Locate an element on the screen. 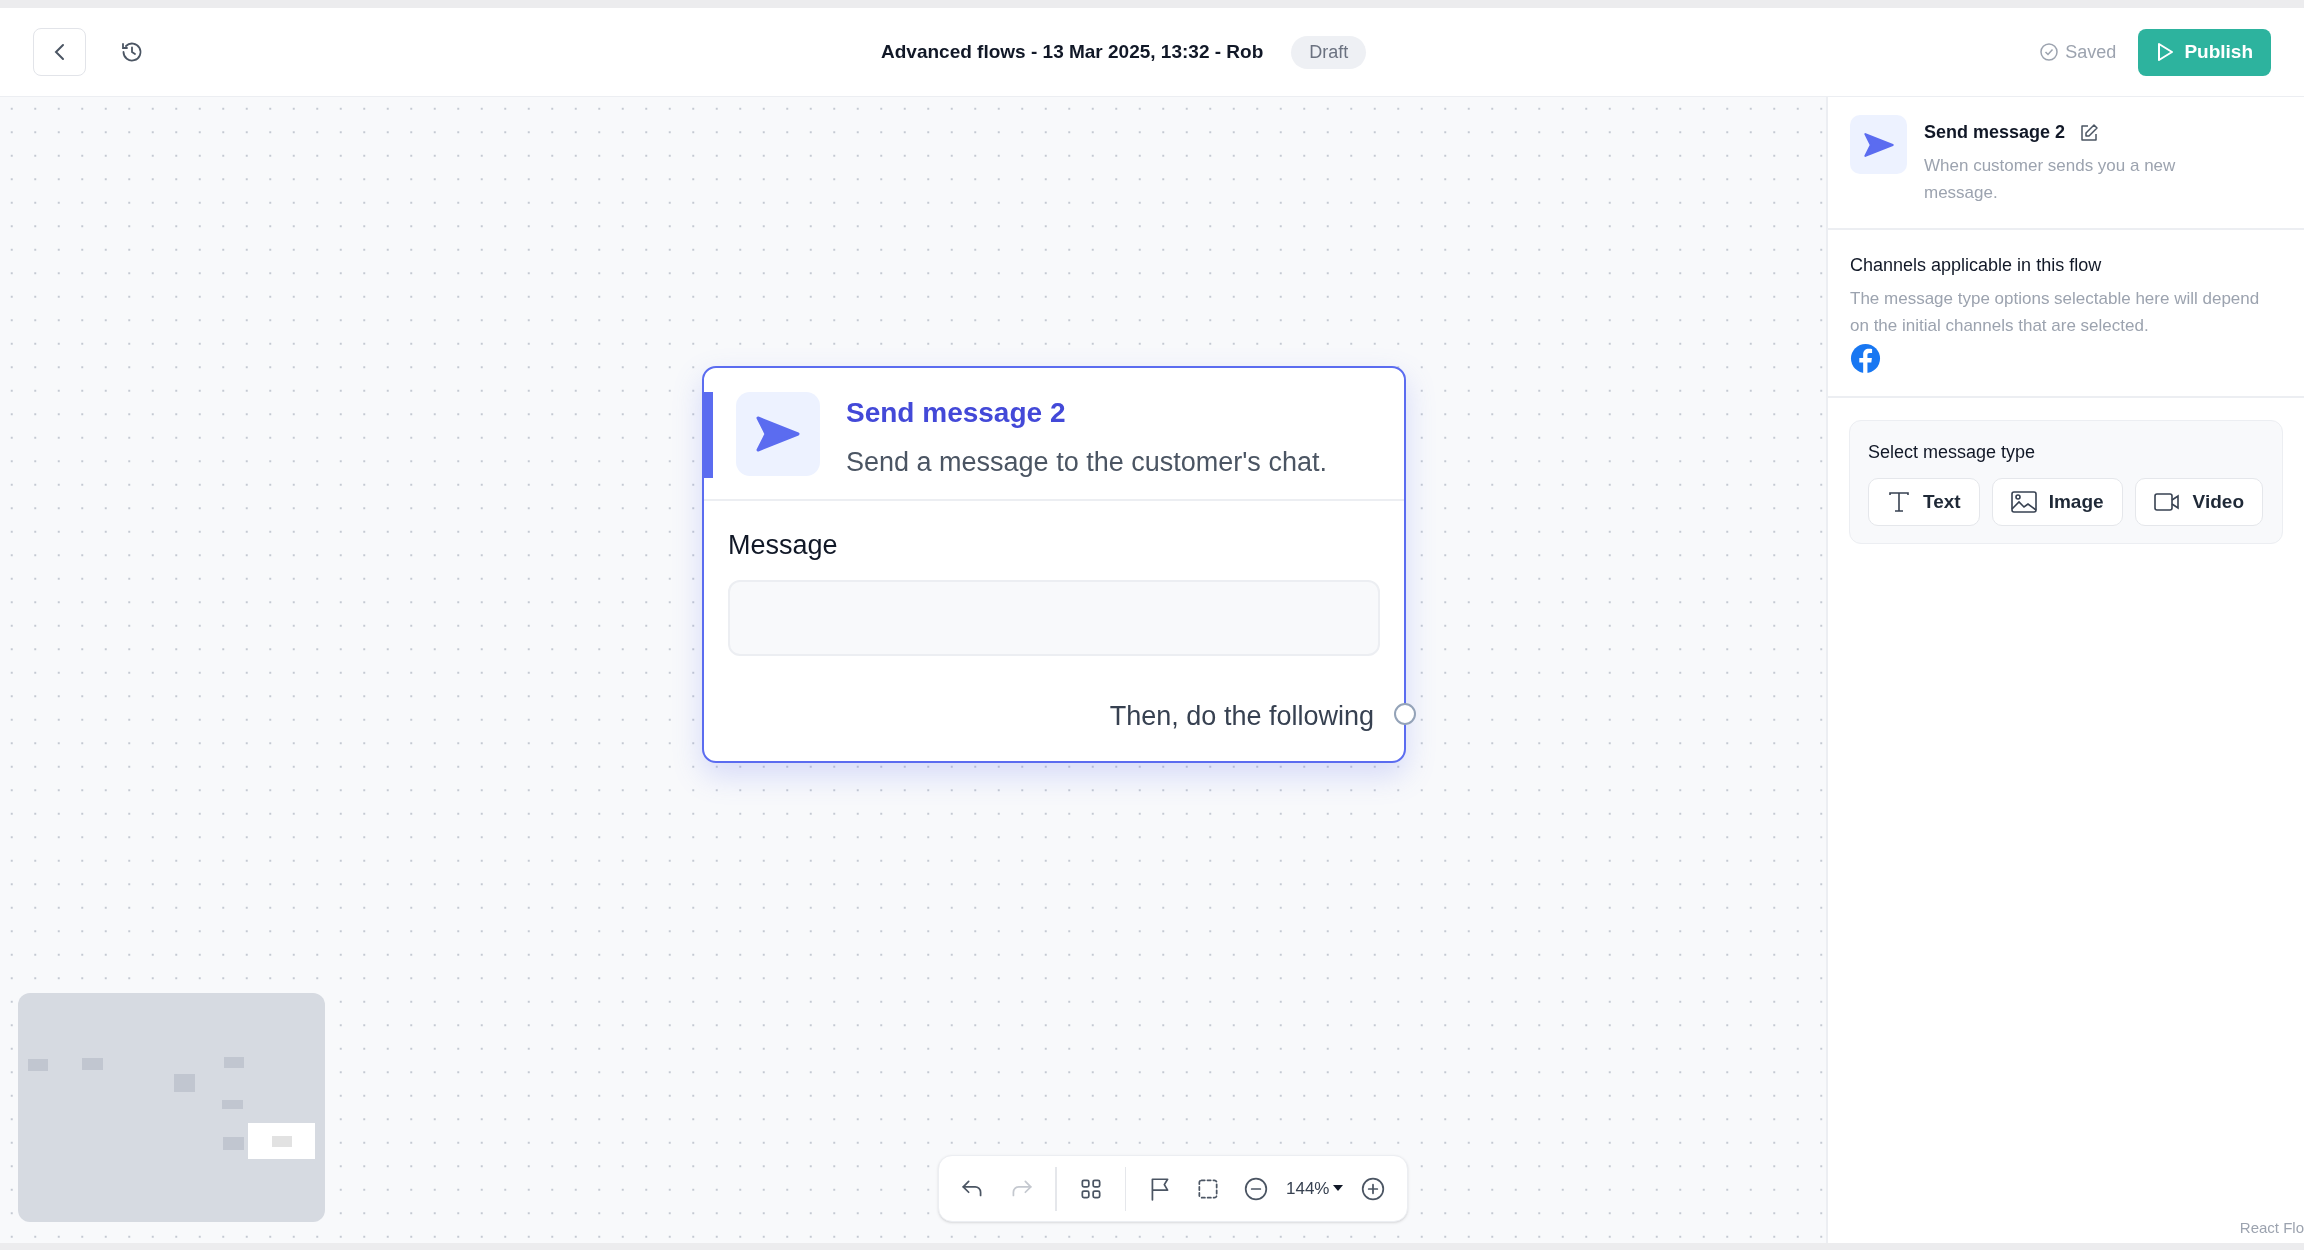  message-type-title: Select message type is located at coordinates (1952, 452).